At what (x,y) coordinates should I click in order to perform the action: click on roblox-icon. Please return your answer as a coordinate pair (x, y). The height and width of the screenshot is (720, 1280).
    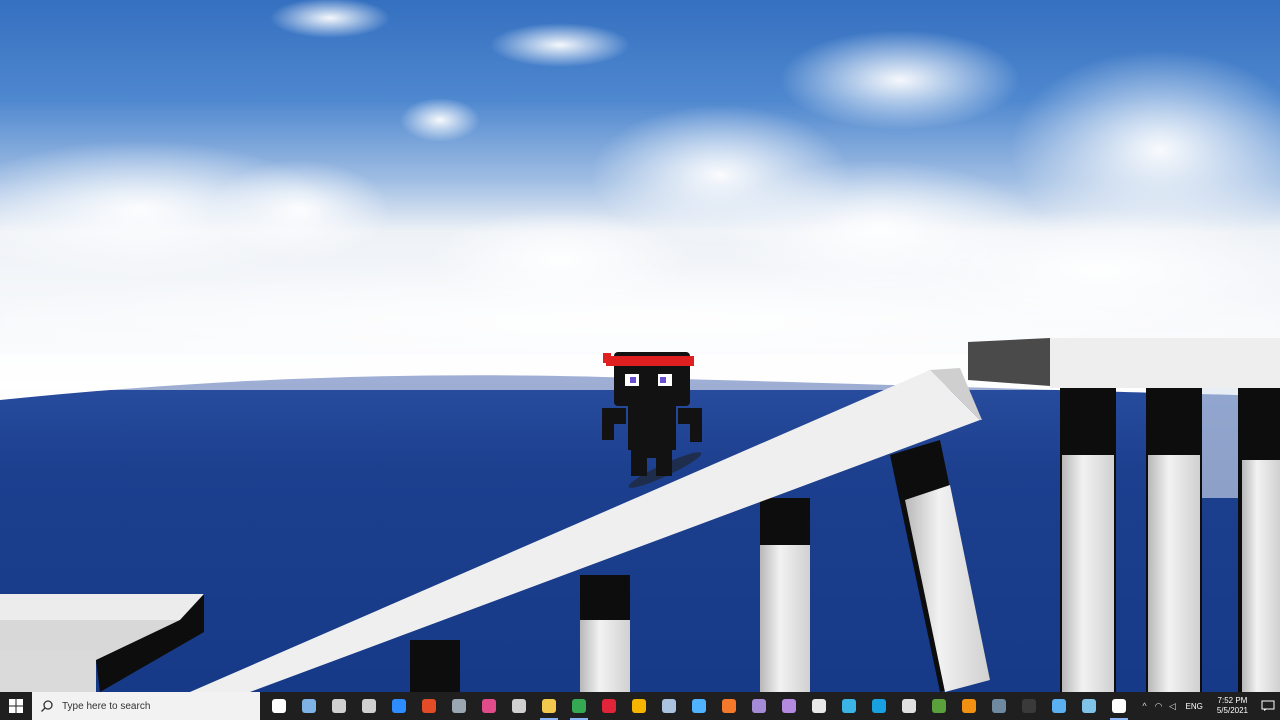
    Looking at the image, I should click on (909, 706).